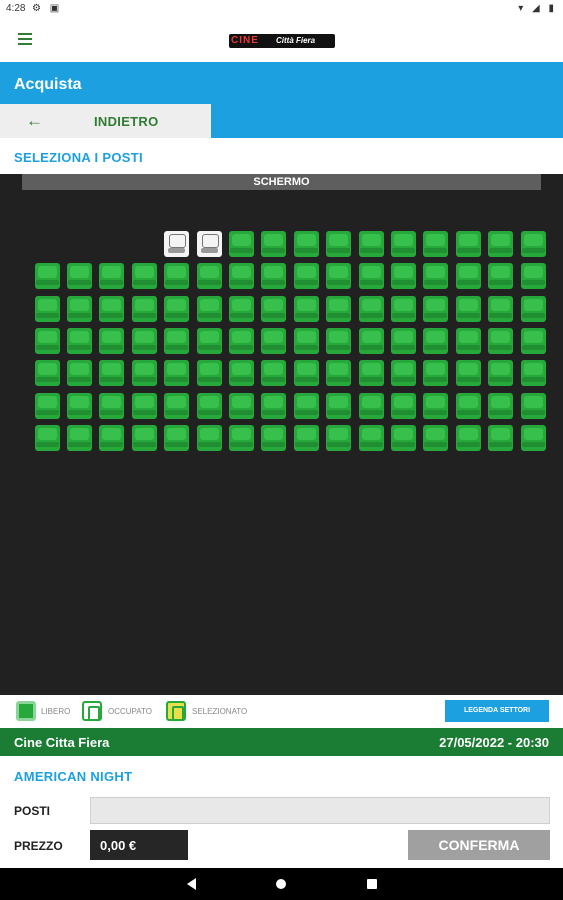 This screenshot has height=900, width=563. I want to click on nav-recents-icon, so click(372, 884).